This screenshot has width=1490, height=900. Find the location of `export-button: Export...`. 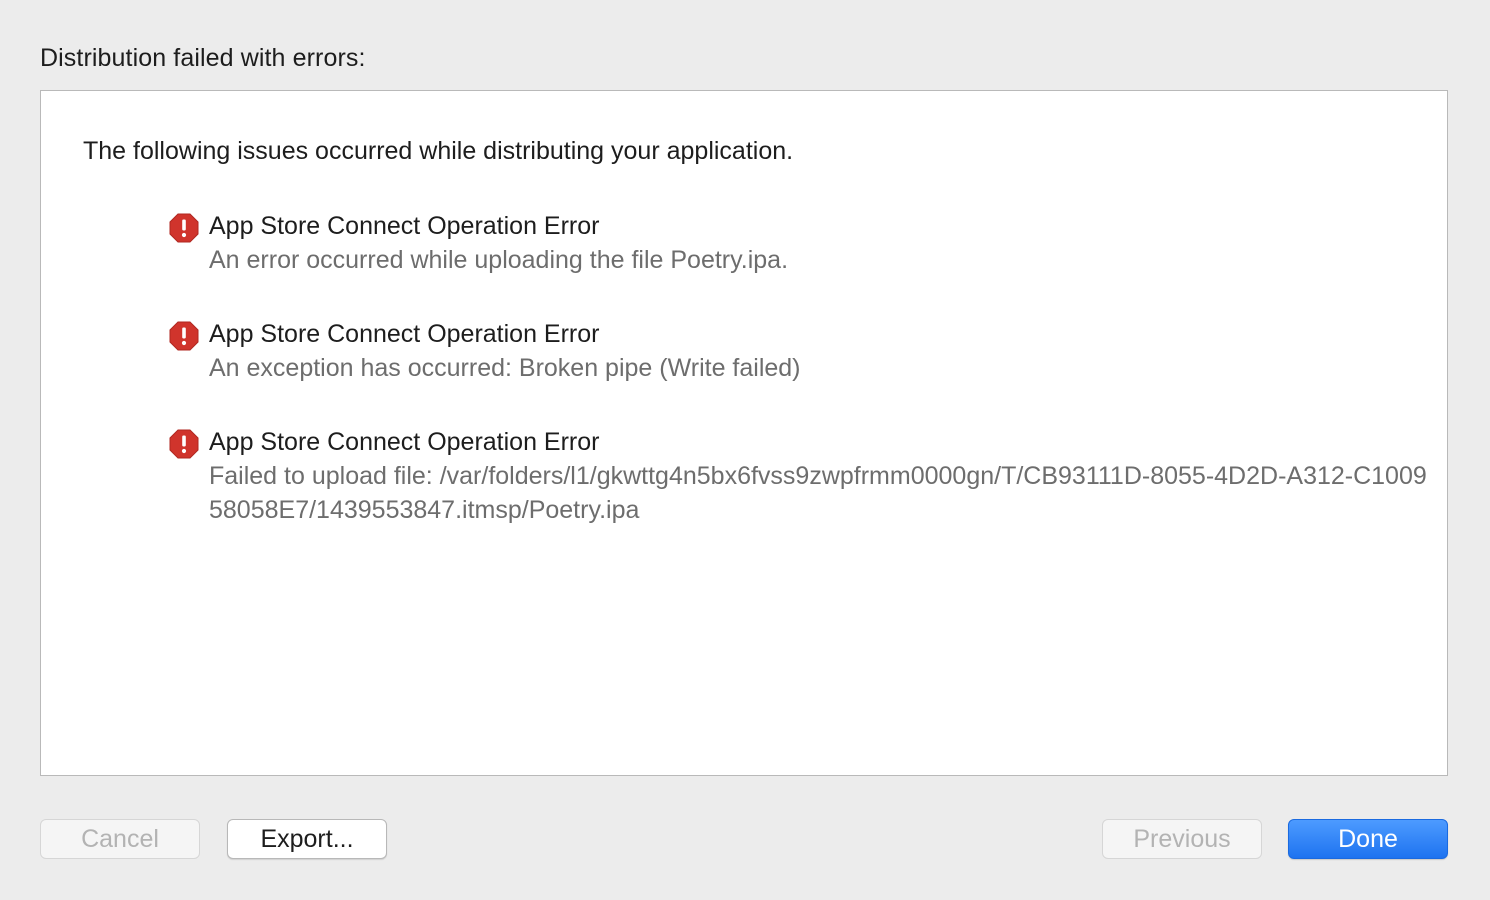

export-button: Export... is located at coordinates (307, 839).